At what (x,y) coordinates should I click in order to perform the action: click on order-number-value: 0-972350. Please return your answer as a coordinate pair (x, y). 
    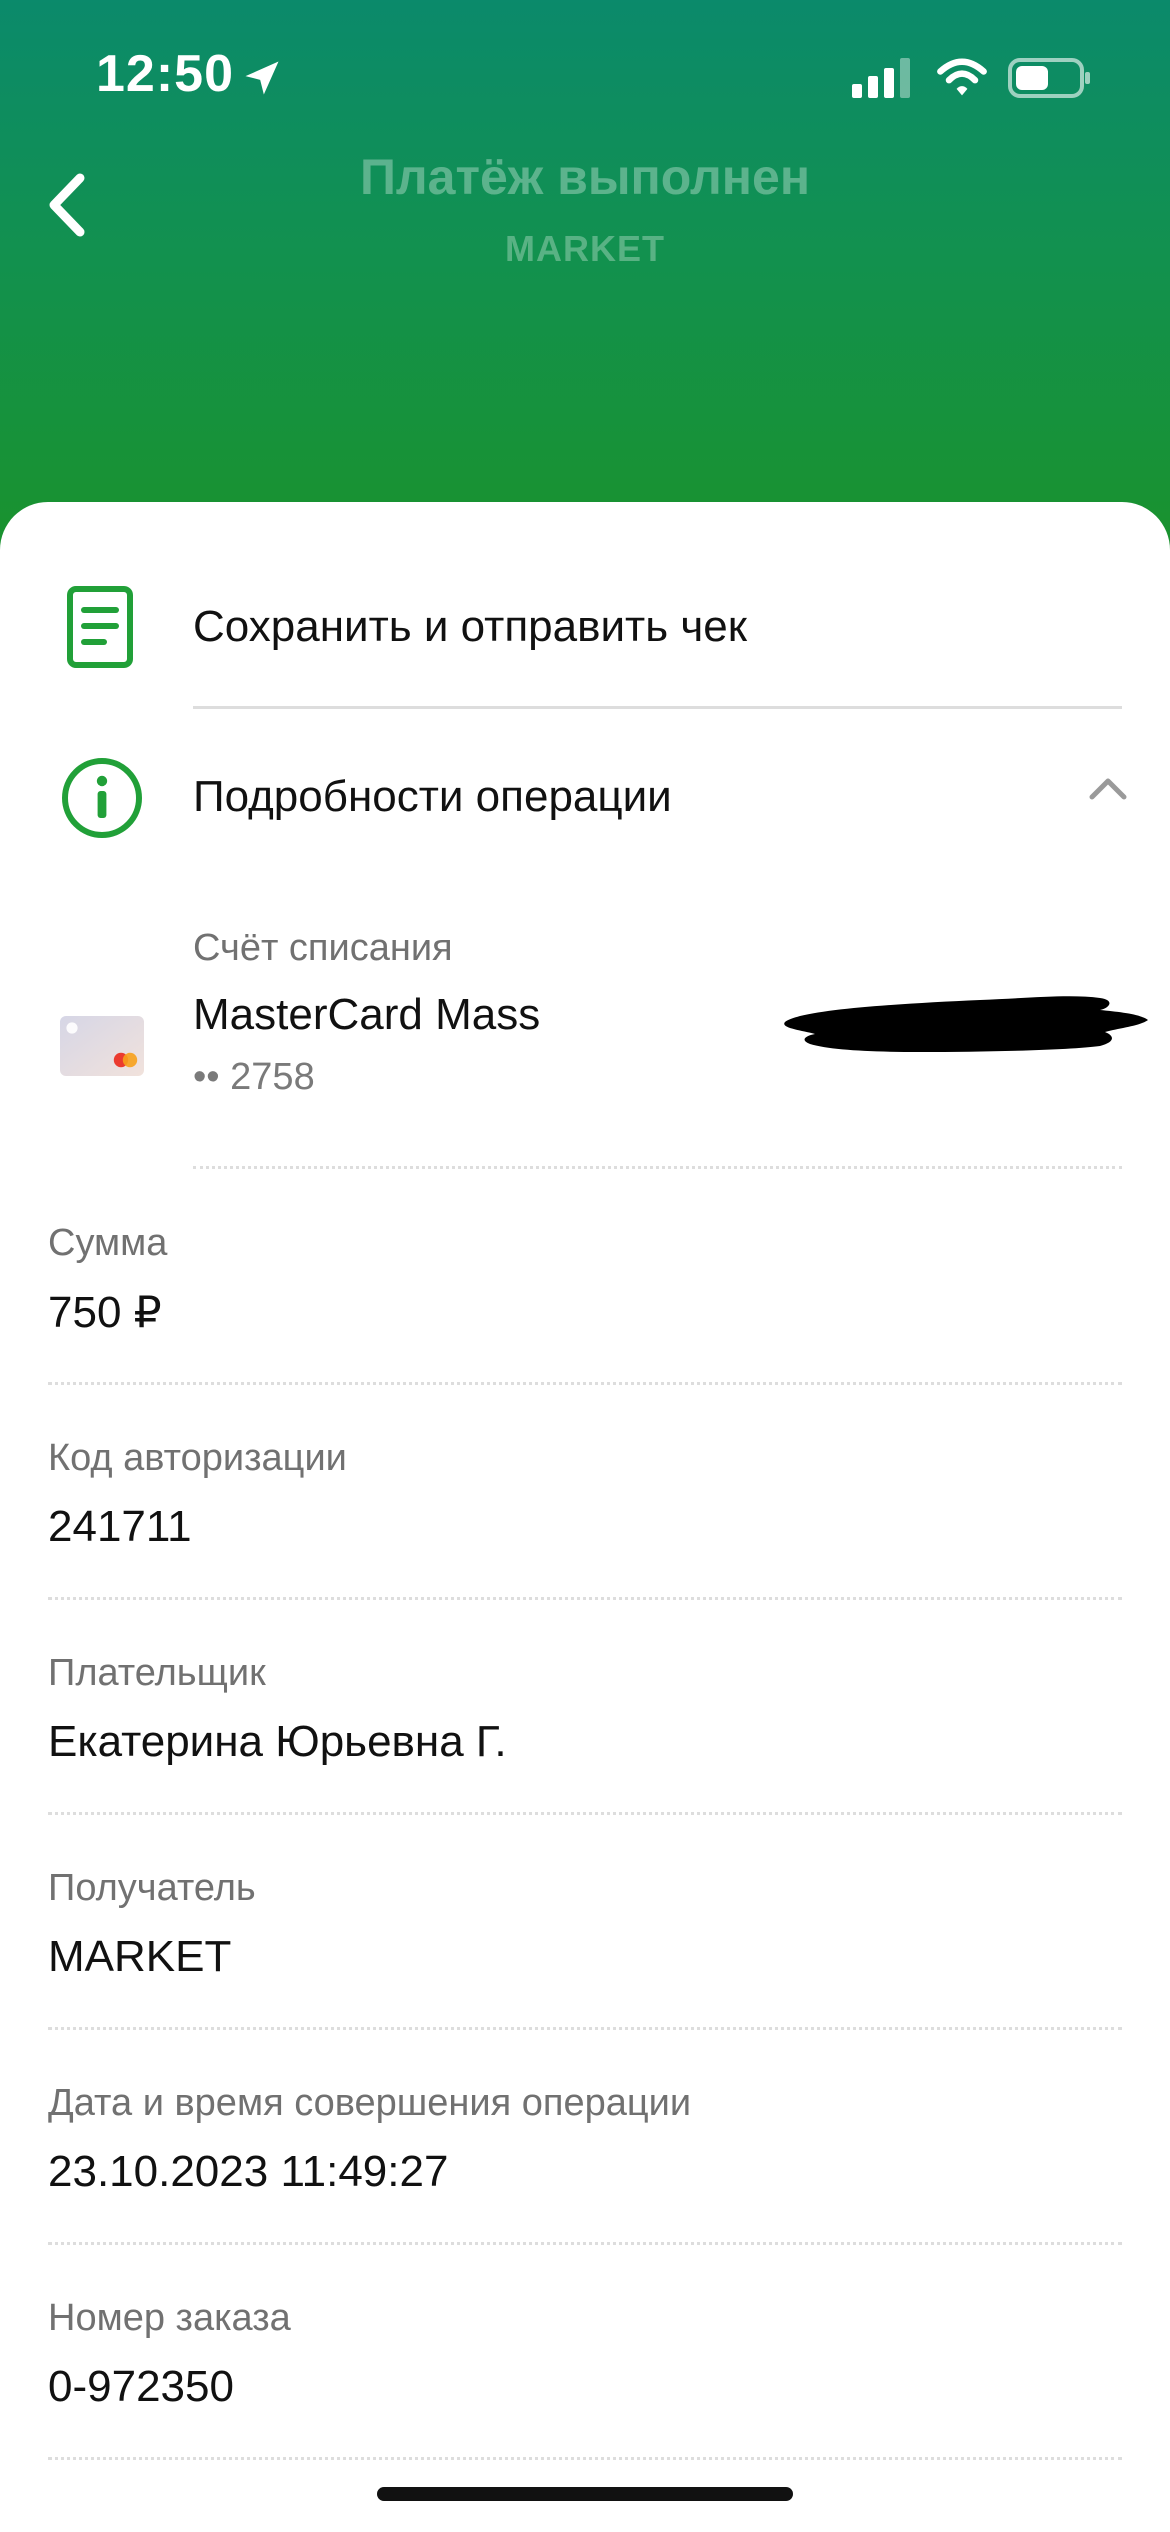
    Looking at the image, I should click on (141, 2386).